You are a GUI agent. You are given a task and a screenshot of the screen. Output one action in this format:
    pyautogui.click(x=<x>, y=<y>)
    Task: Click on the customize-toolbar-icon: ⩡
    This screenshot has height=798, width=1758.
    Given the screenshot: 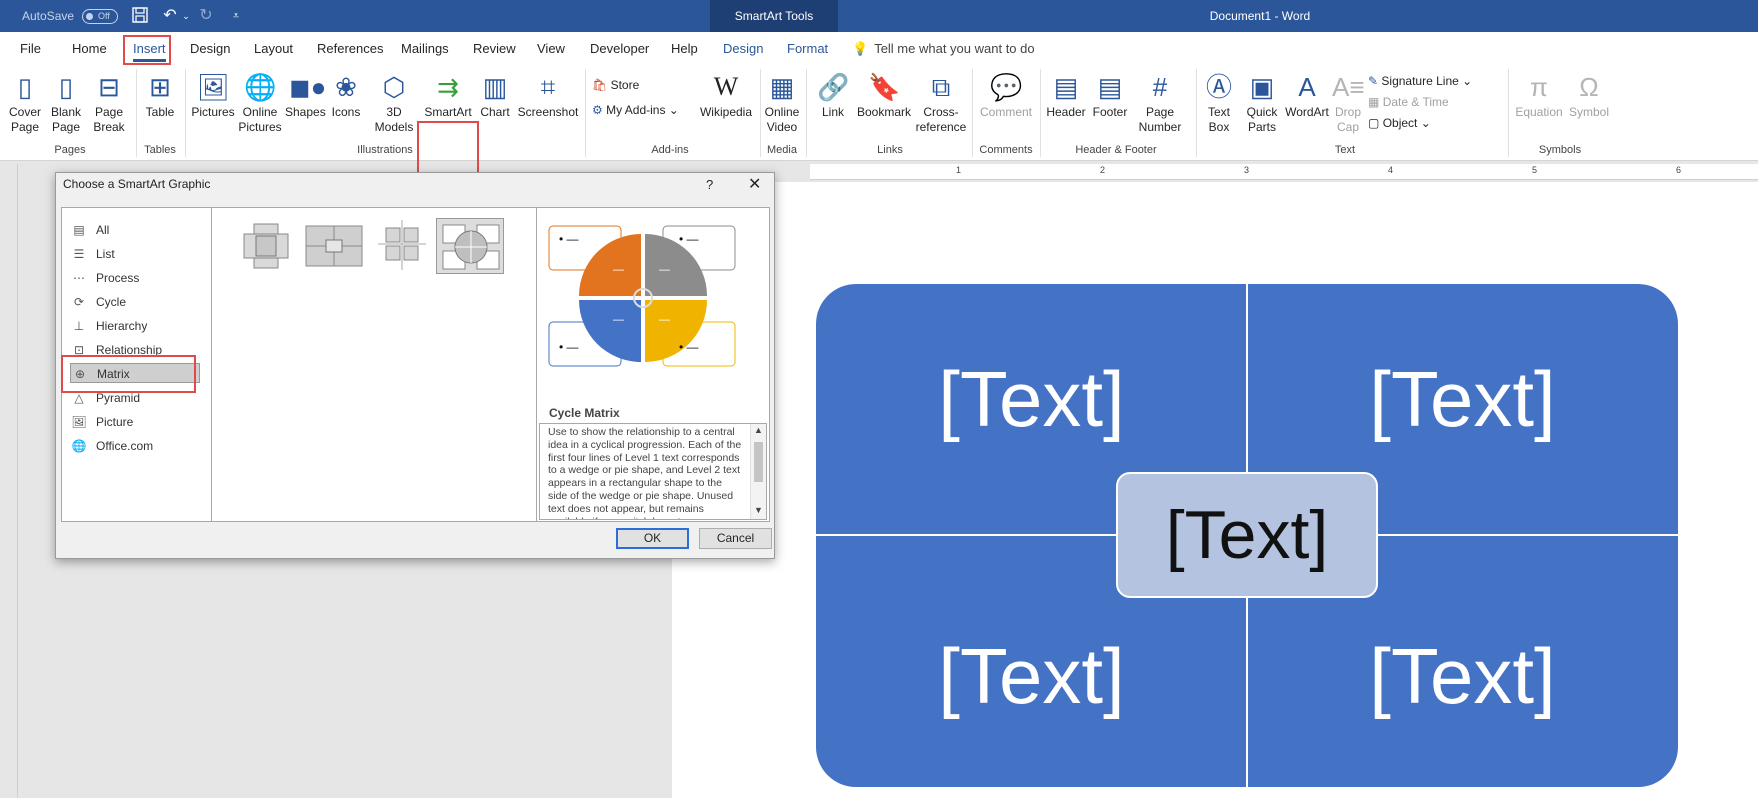 What is the action you would take?
    pyautogui.click(x=236, y=16)
    